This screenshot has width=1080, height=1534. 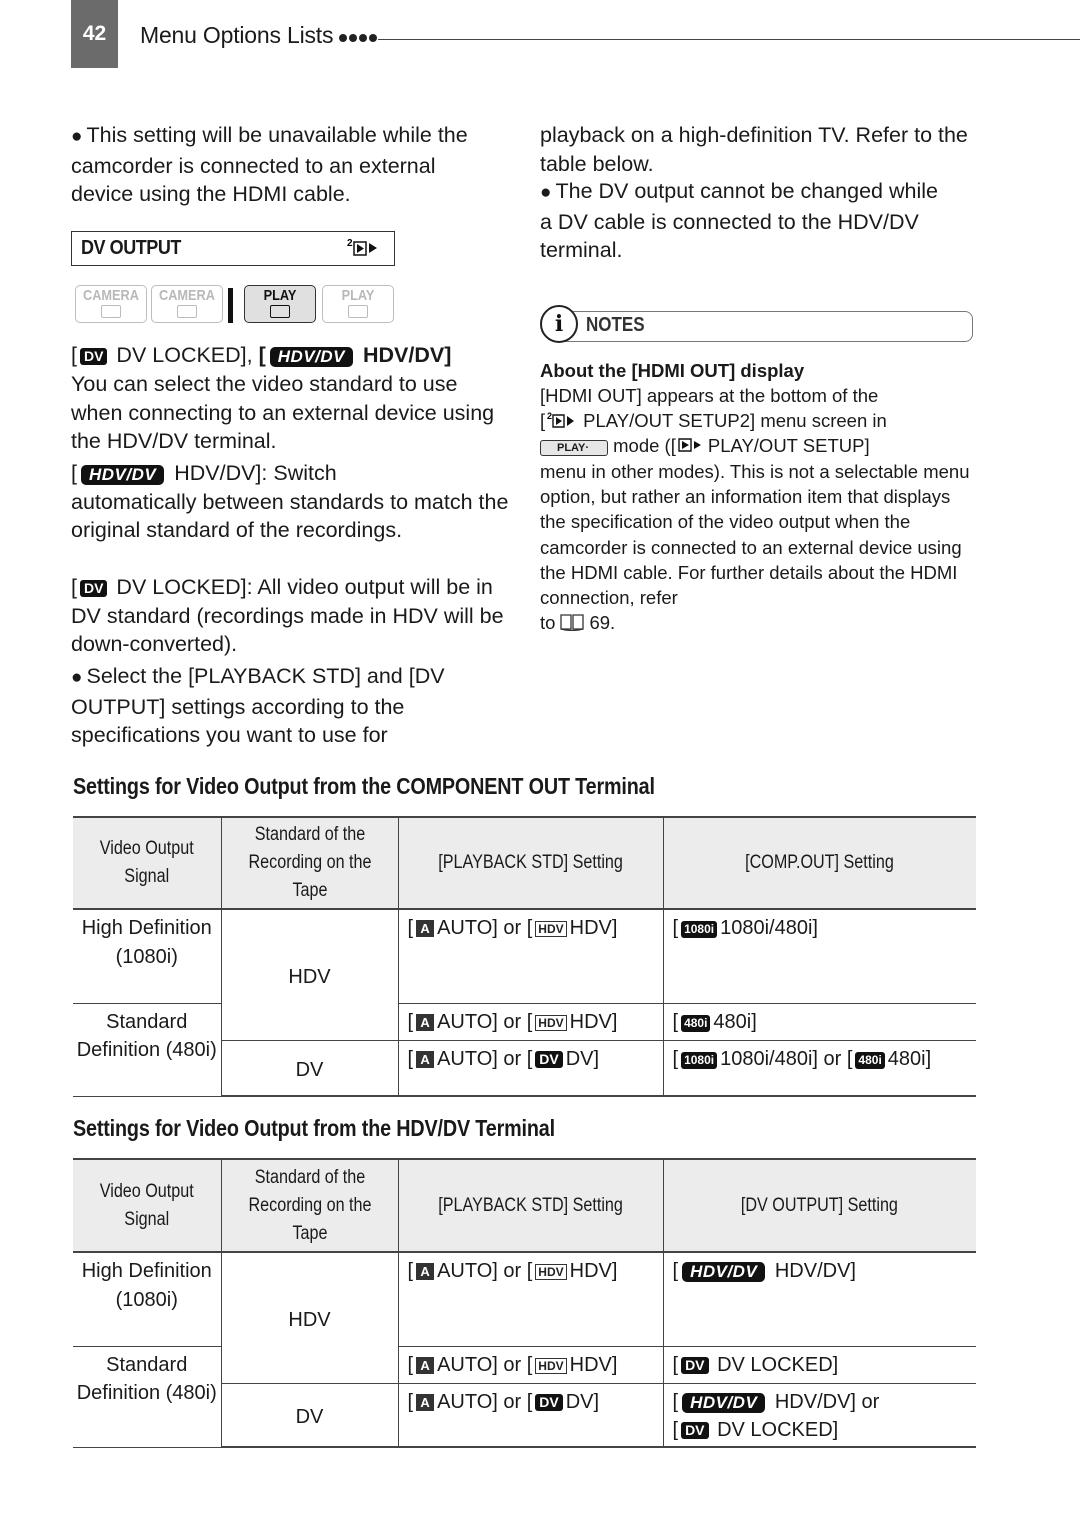 I want to click on comp-out-cell: [1080i 1080i/480i], so click(x=819, y=956).